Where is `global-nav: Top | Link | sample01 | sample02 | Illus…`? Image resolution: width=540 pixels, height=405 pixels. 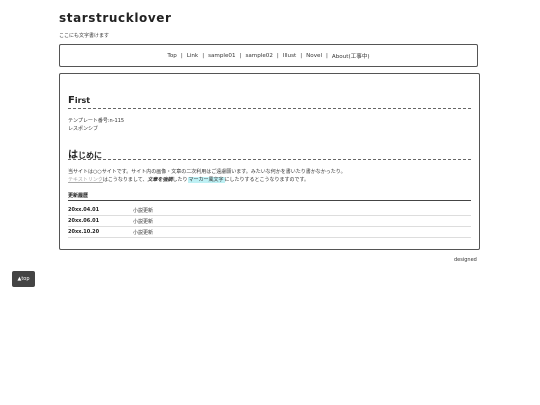
global-nav: Top | Link | sample01 | sample02 | Illus… is located at coordinates (268, 55).